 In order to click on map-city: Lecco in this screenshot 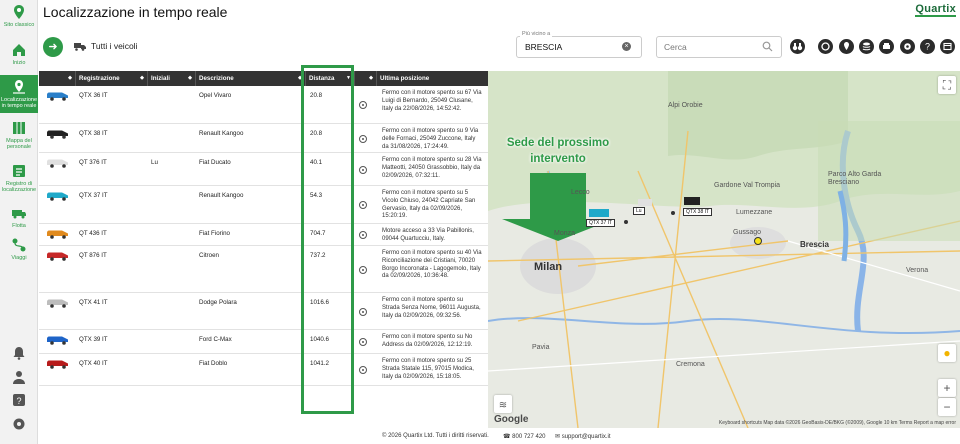, I will do `click(580, 192)`.